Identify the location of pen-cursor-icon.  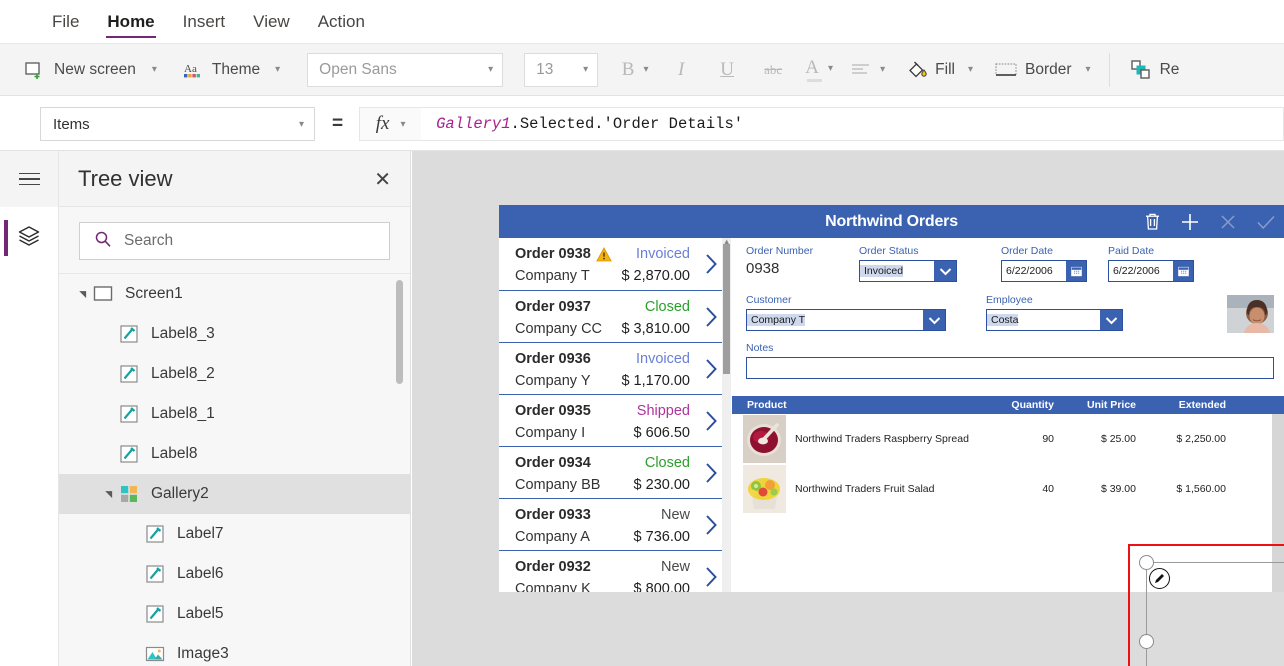
(1159, 578).